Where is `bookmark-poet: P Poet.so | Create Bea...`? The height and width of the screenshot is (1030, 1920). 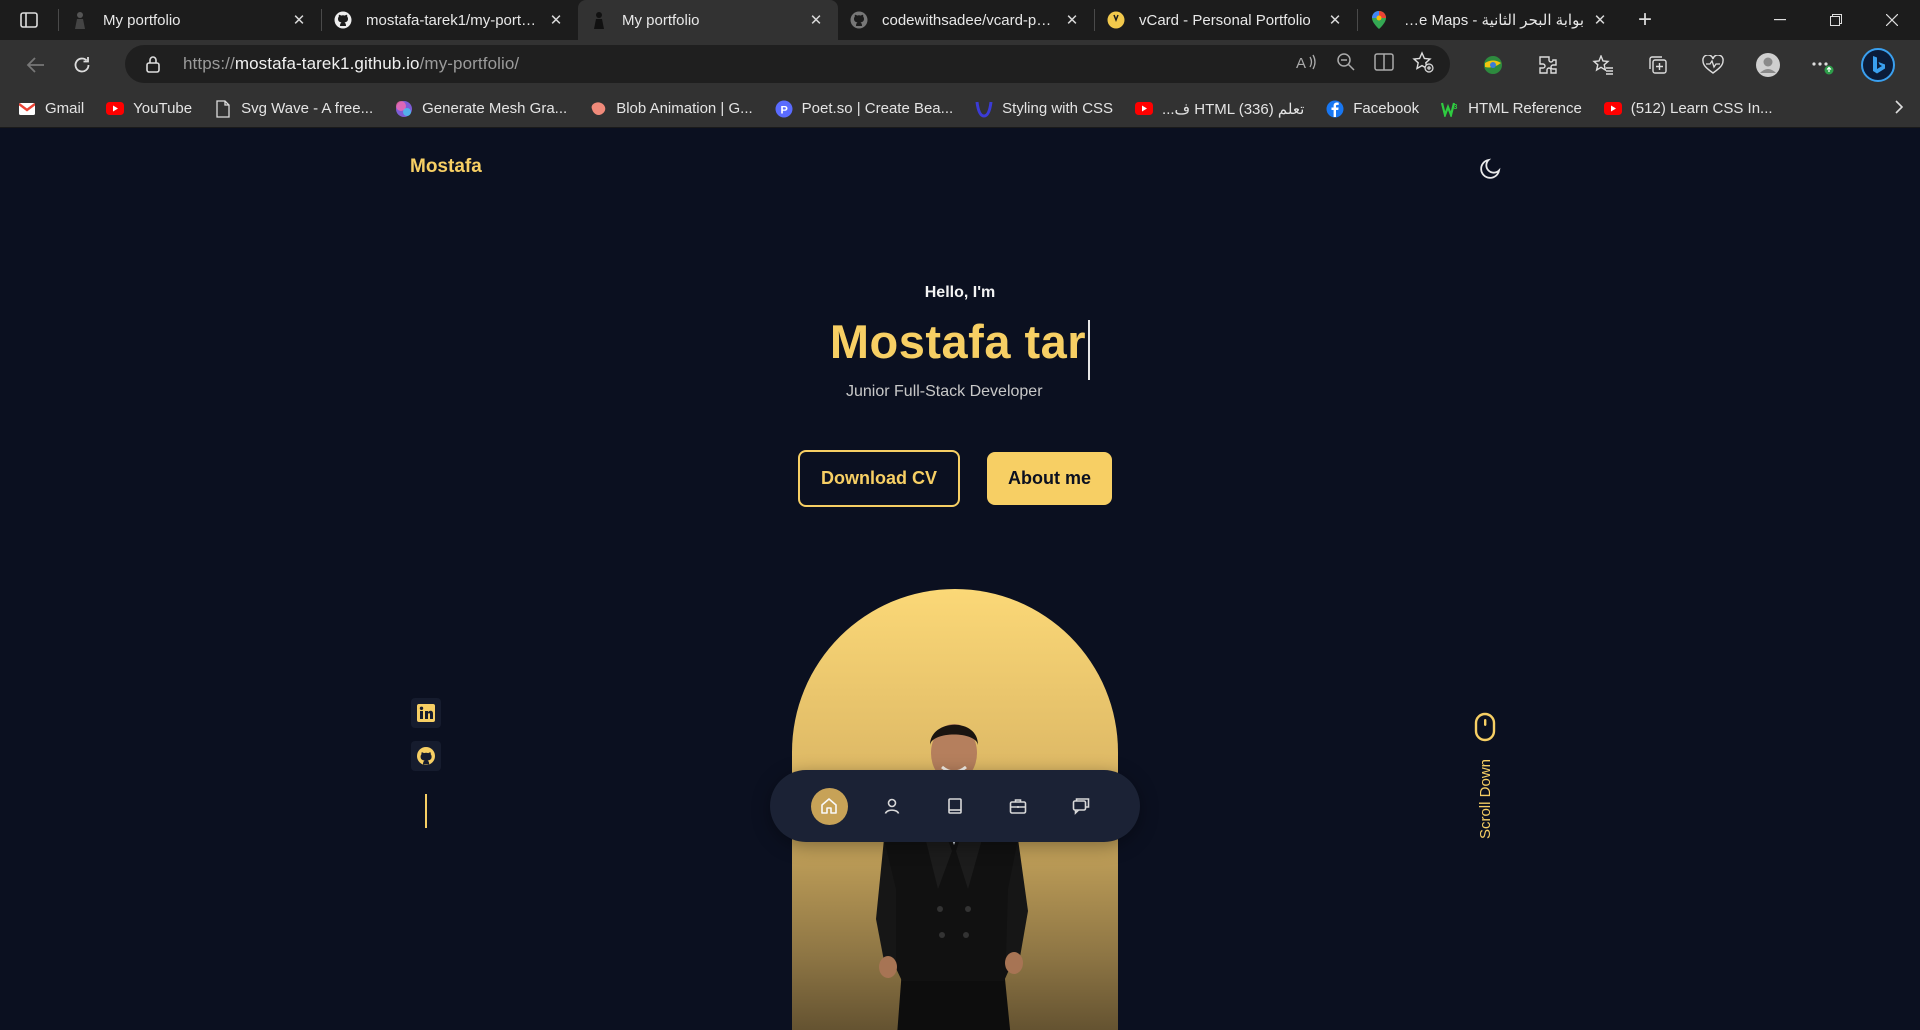
bookmark-poet: P Poet.so | Create Bea... is located at coordinates (864, 109).